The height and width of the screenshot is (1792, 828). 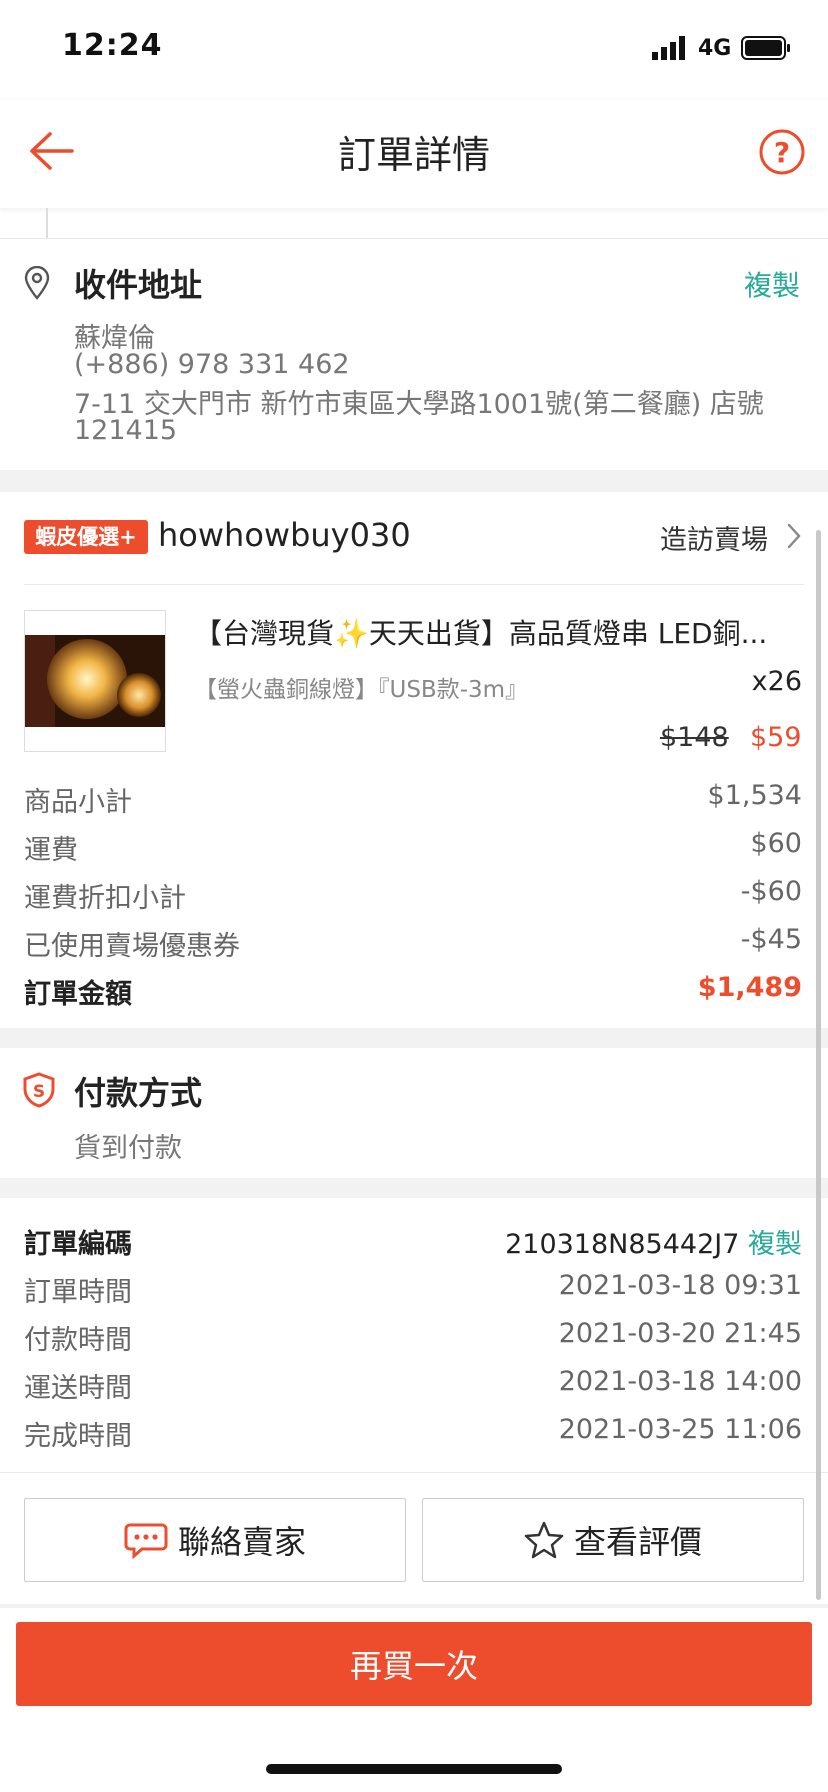 What do you see at coordinates (138, 1093) in the screenshot?
I see `payment-title: 付款方式` at bounding box center [138, 1093].